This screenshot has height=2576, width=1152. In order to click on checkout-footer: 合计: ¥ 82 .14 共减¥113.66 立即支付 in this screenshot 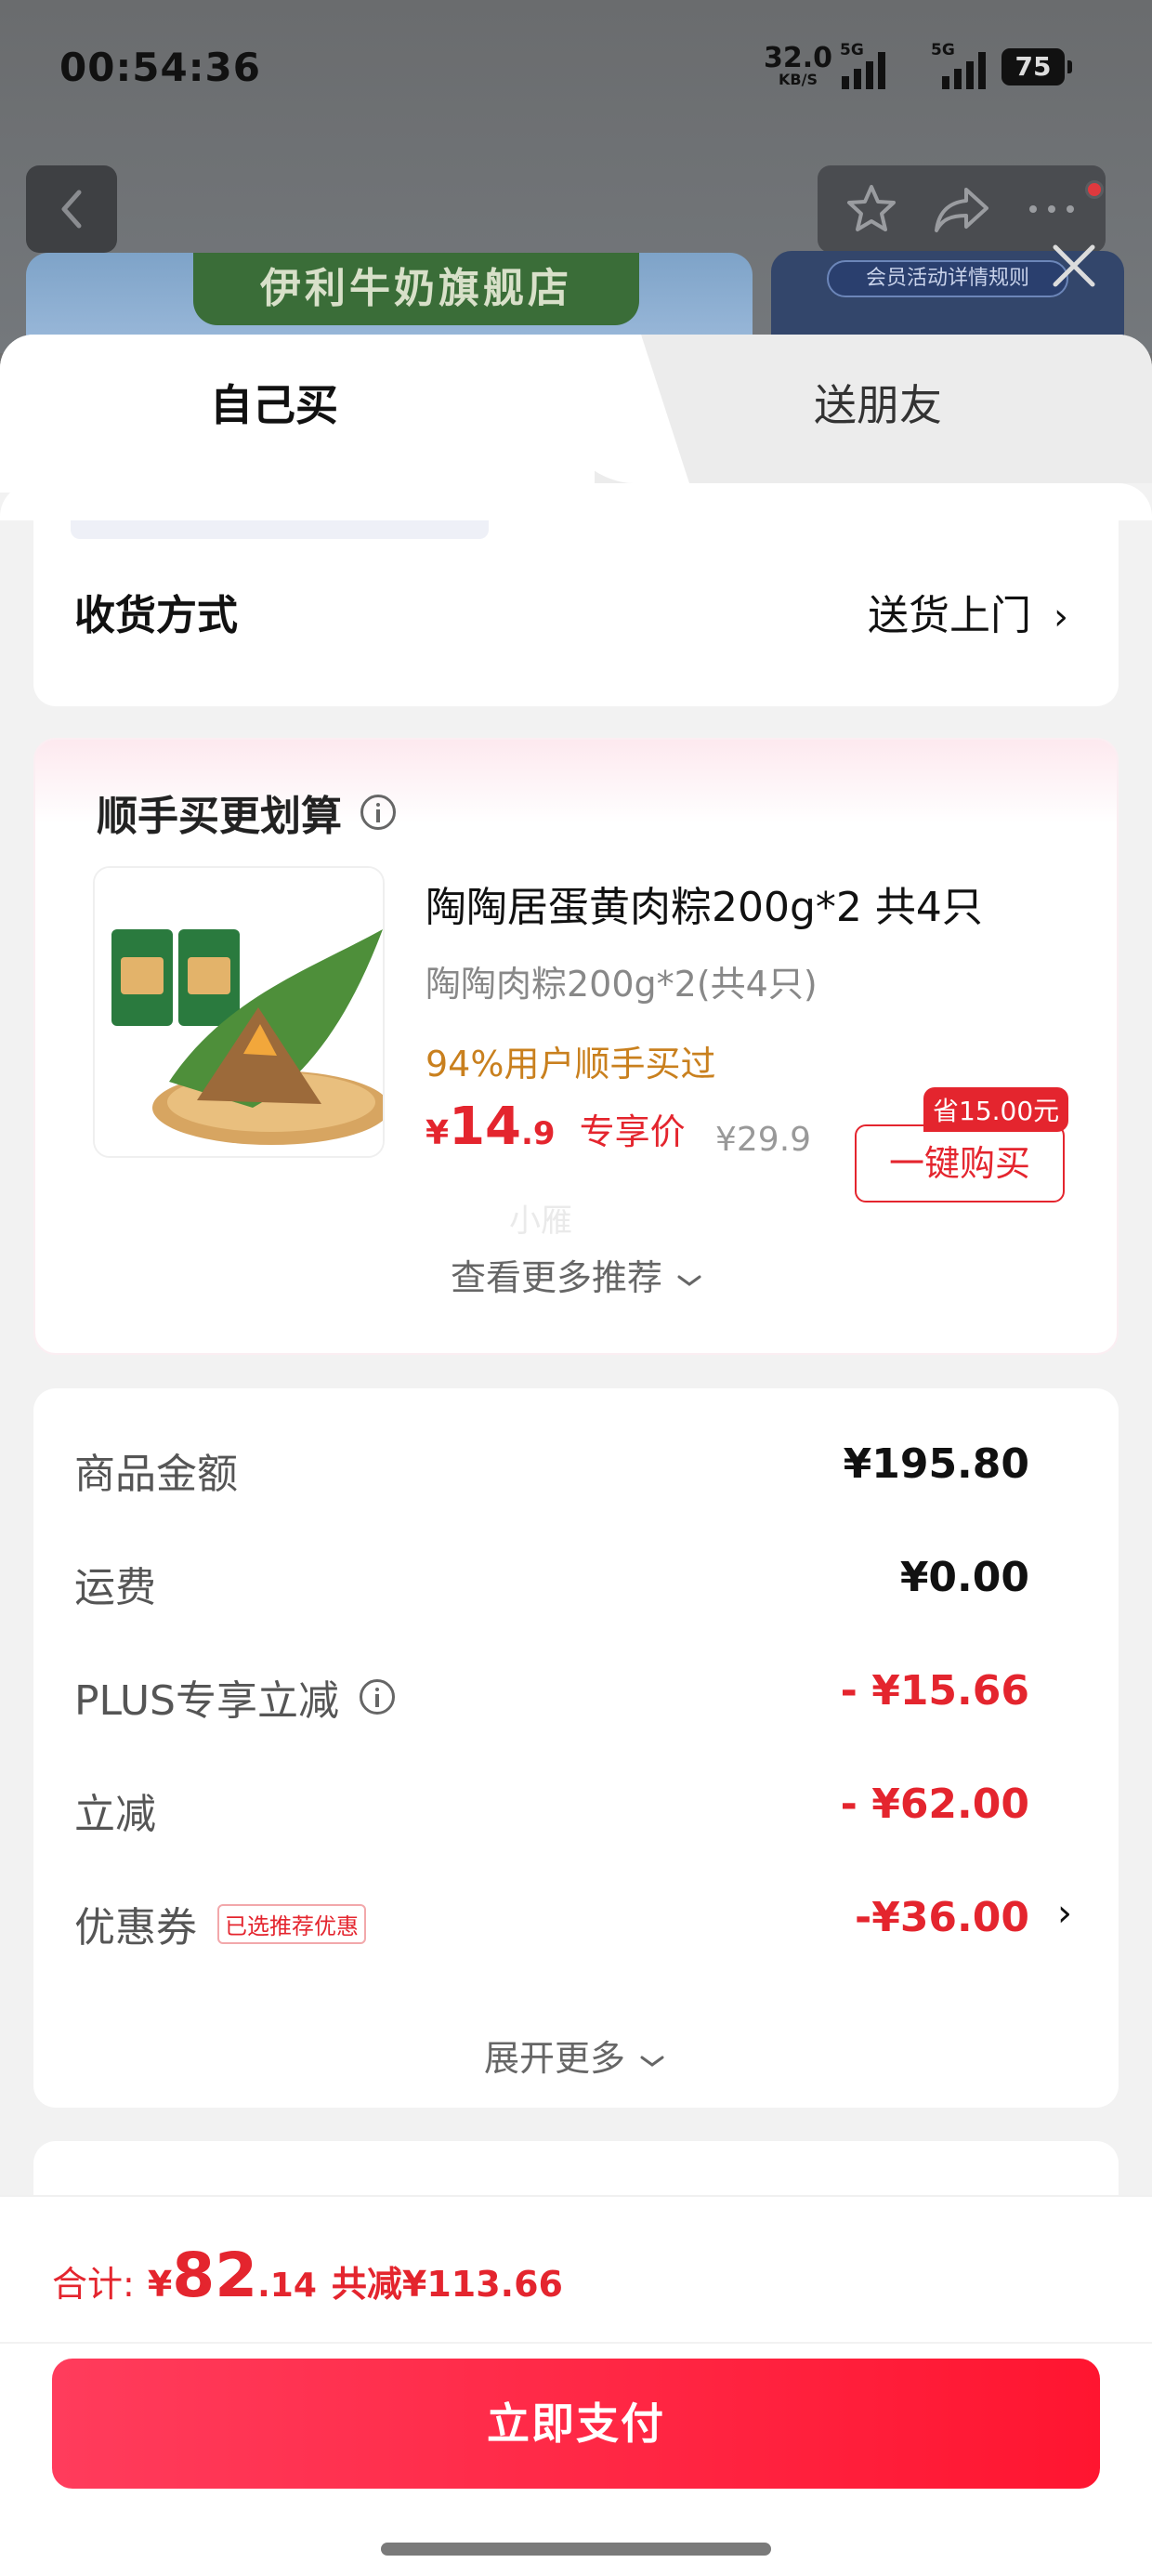, I will do `click(576, 2385)`.